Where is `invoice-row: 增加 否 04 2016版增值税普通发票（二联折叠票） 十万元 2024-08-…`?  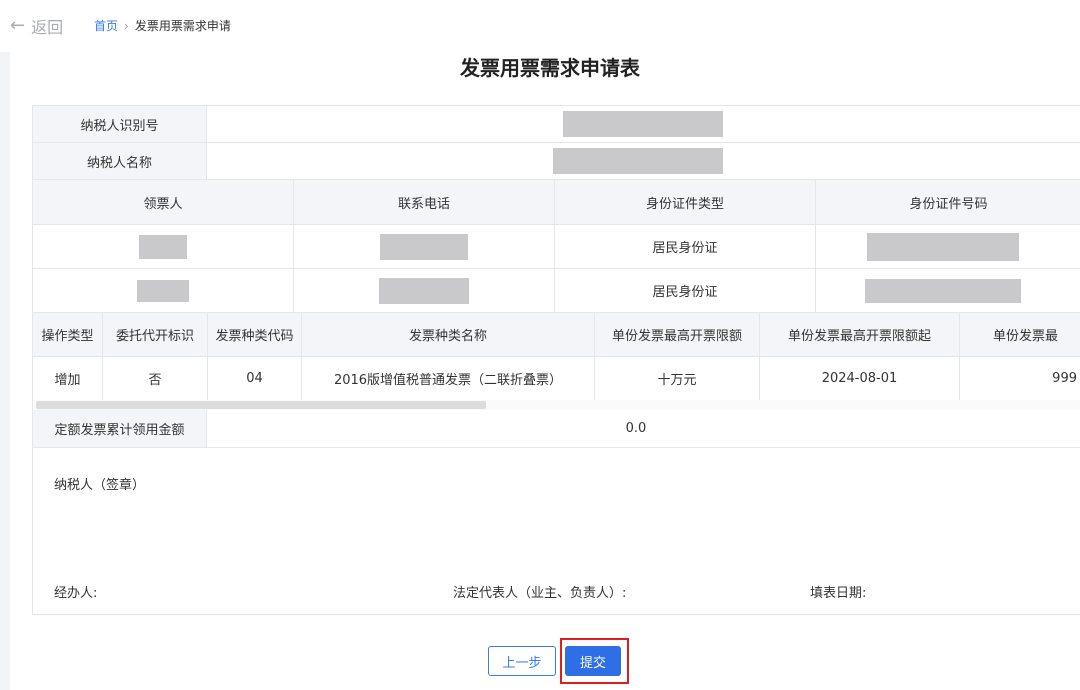 invoice-row: 增加 否 04 2016版增值税普通发票（二联折叠票） 十万元 2024-08-… is located at coordinates (556, 378).